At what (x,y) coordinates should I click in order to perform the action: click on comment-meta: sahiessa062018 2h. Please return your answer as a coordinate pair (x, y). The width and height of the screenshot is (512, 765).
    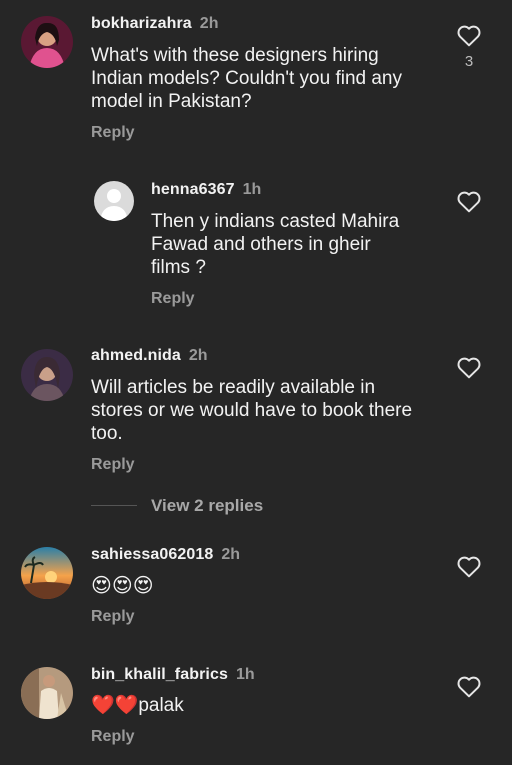
    Looking at the image, I should click on (165, 555).